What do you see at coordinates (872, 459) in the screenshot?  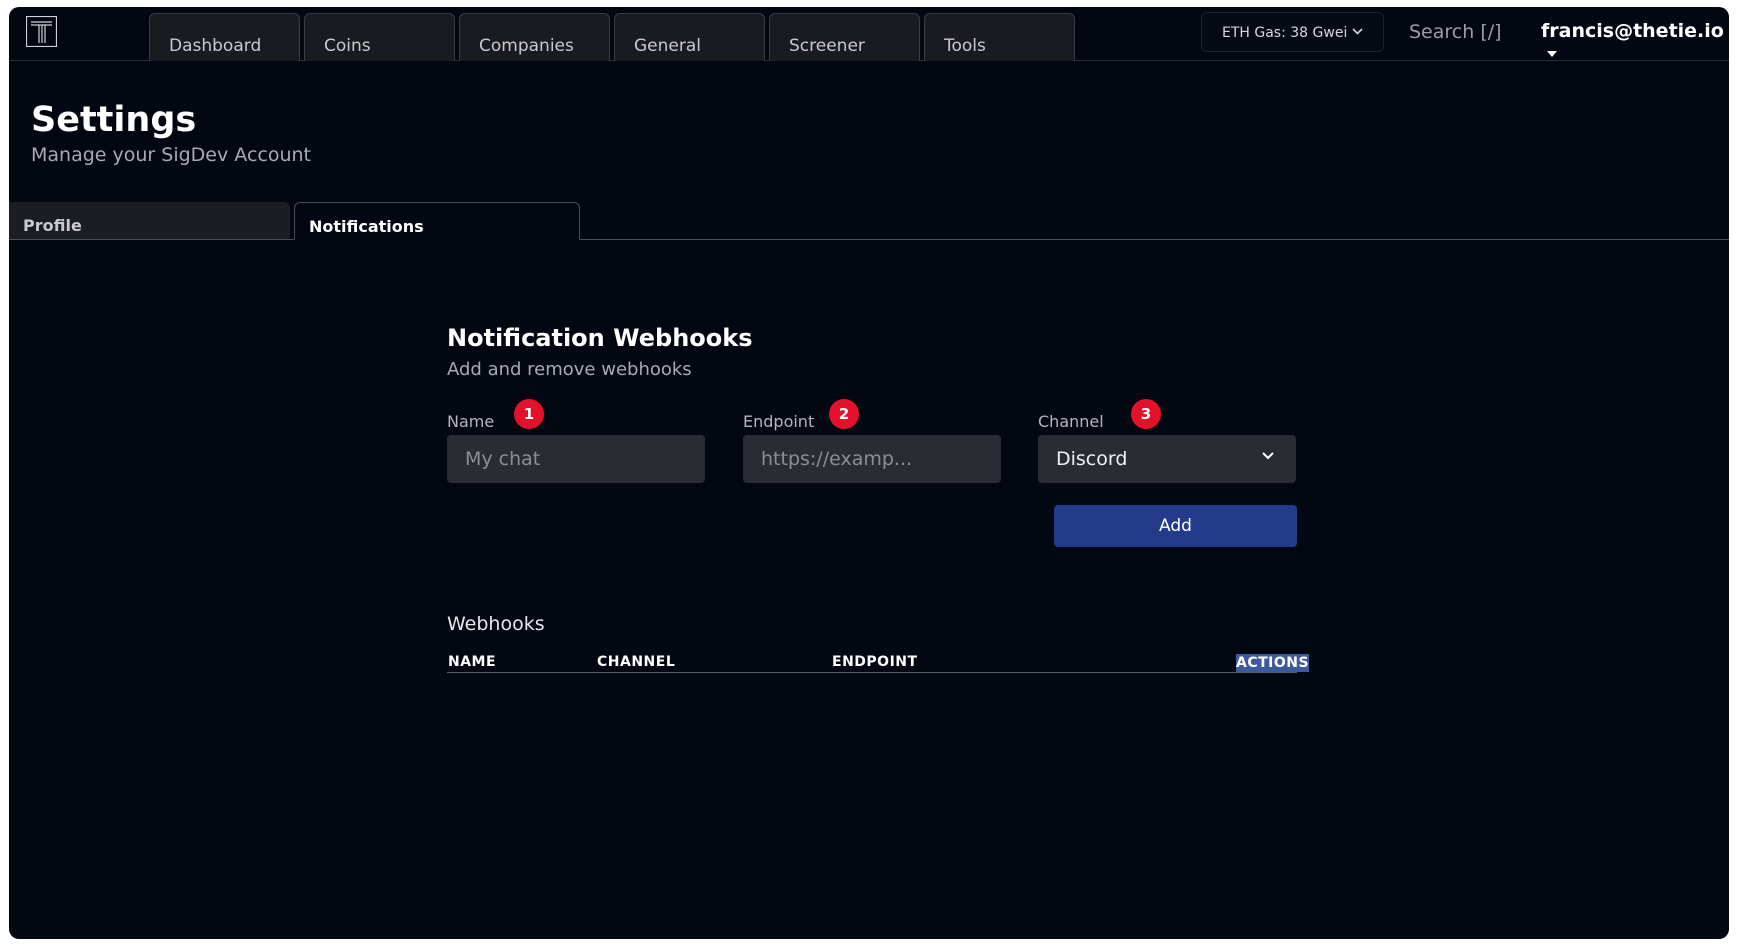 I see `endpoint-input` at bounding box center [872, 459].